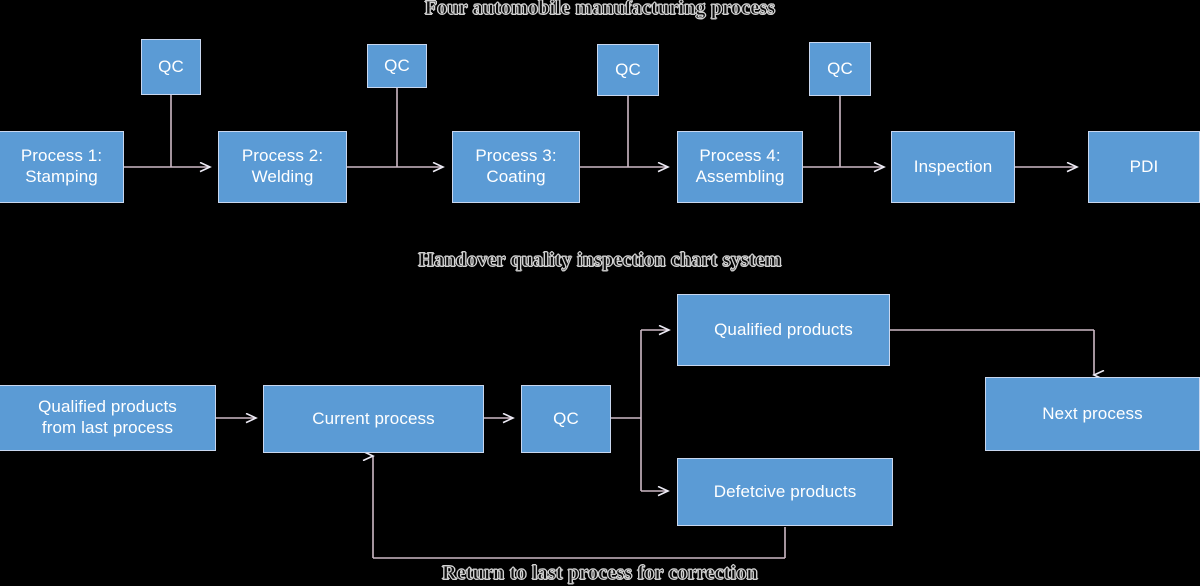 This screenshot has height=586, width=1200. I want to click on box-row2-qc: QC, so click(566, 419).